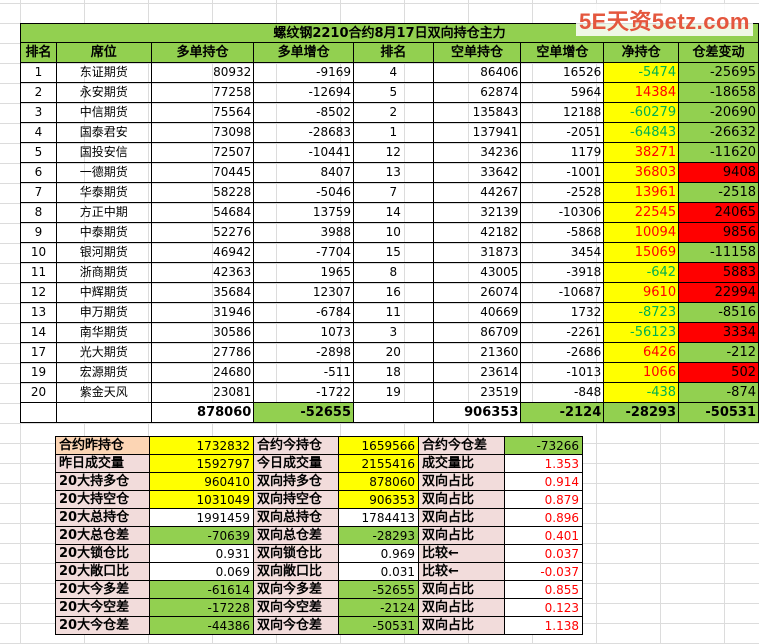 This screenshot has width=759, height=644. What do you see at coordinates (389, 252) in the screenshot?
I see `table-row: 10 银河期货 46942 -7704 15 31873 3454 15069 -11158` at bounding box center [389, 252].